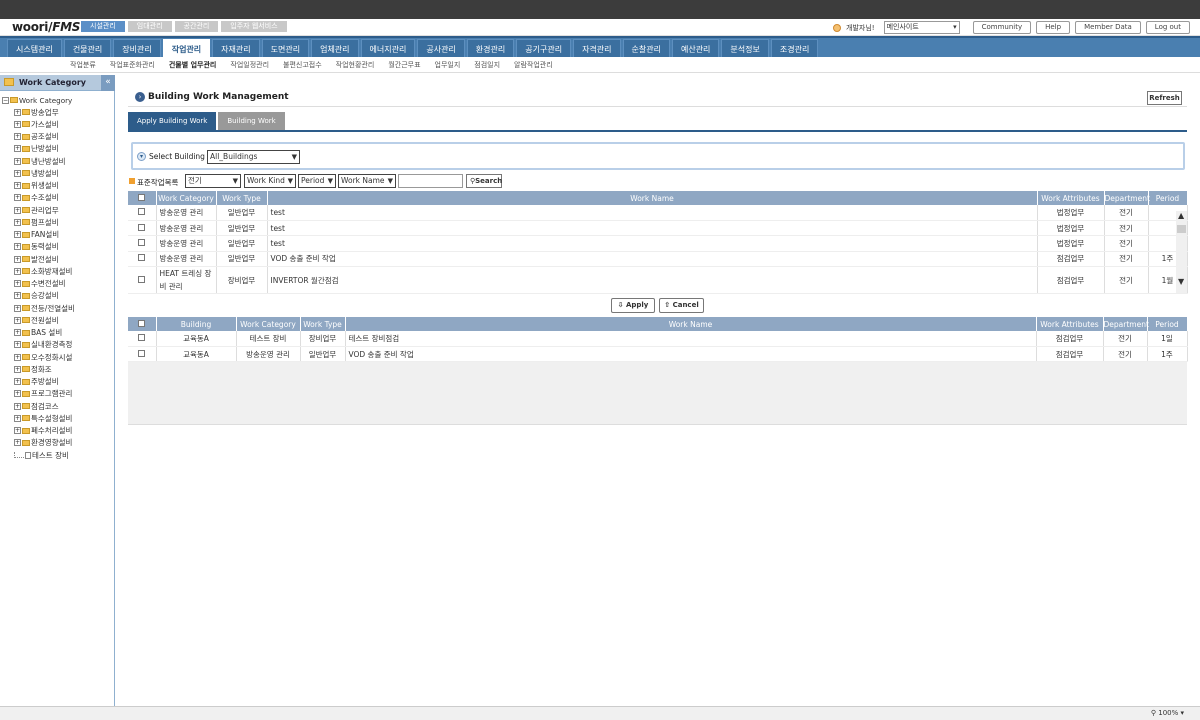  I want to click on chevron-up-icon: ▲, so click(1181, 215).